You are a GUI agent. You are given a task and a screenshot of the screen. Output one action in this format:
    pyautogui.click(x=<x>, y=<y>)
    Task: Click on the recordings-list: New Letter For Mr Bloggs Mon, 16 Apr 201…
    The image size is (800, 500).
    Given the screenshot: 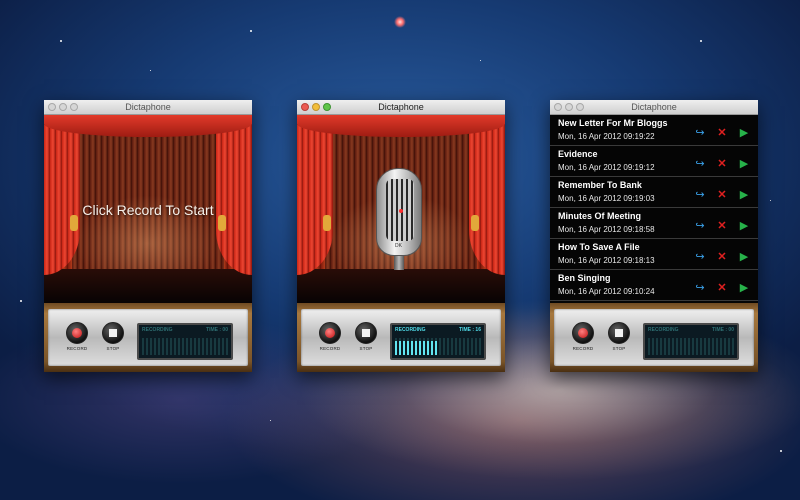 What is the action you would take?
    pyautogui.click(x=654, y=209)
    